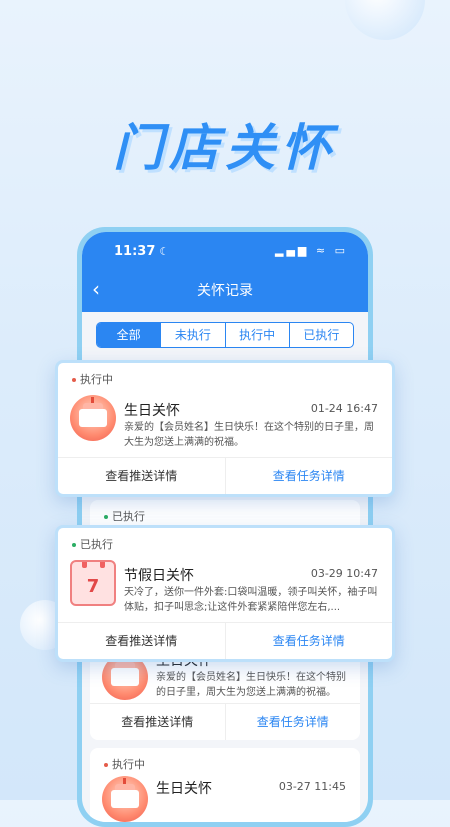  What do you see at coordinates (93, 583) in the screenshot?
I see `calendar-icon: 7` at bounding box center [93, 583].